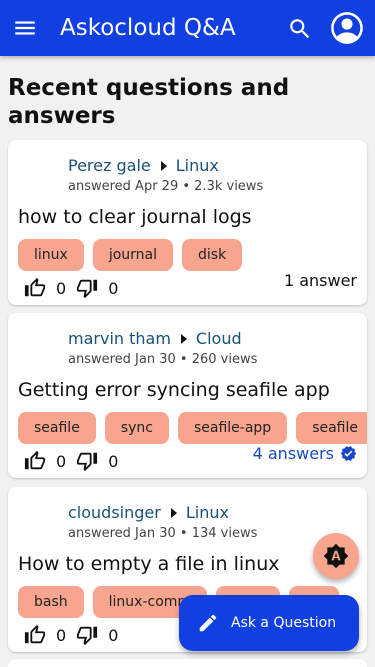 The image size is (375, 667). I want to click on question-title: How to empty a file in linux, so click(149, 564).